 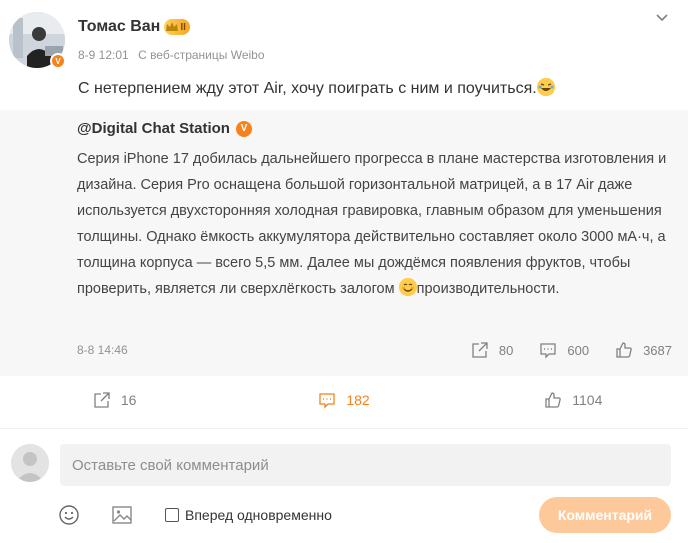 What do you see at coordinates (103, 55) in the screenshot?
I see `post-date: 8-9 12:01` at bounding box center [103, 55].